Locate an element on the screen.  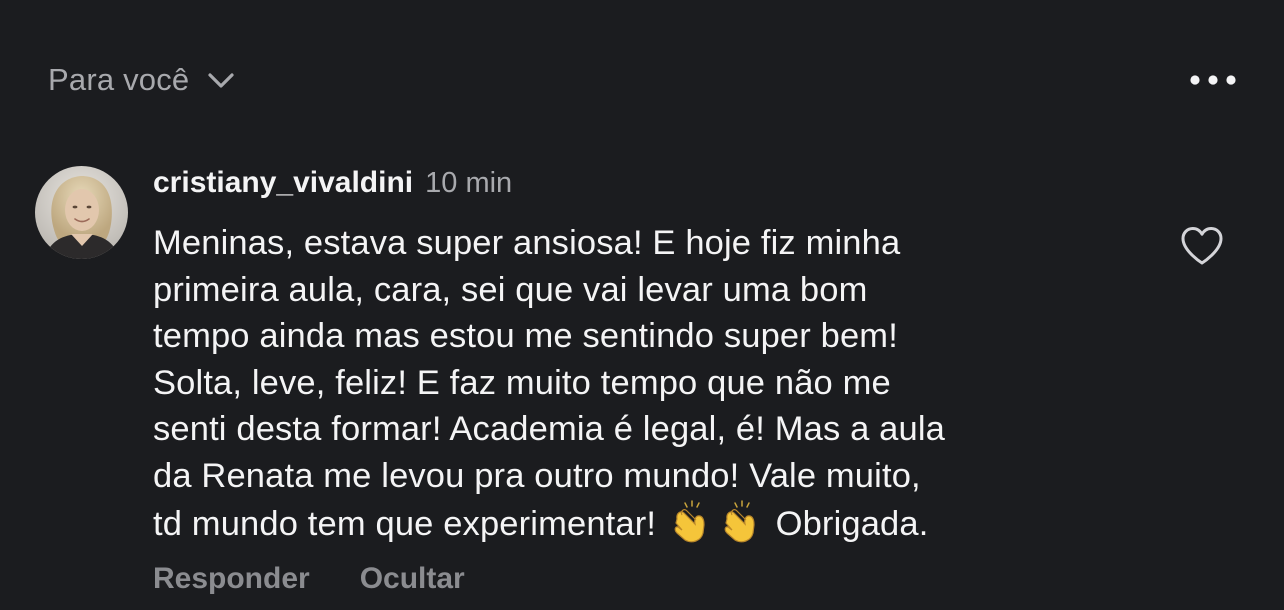
comment-line-start: td mundo tem que experimentar! is located at coordinates (405, 524).